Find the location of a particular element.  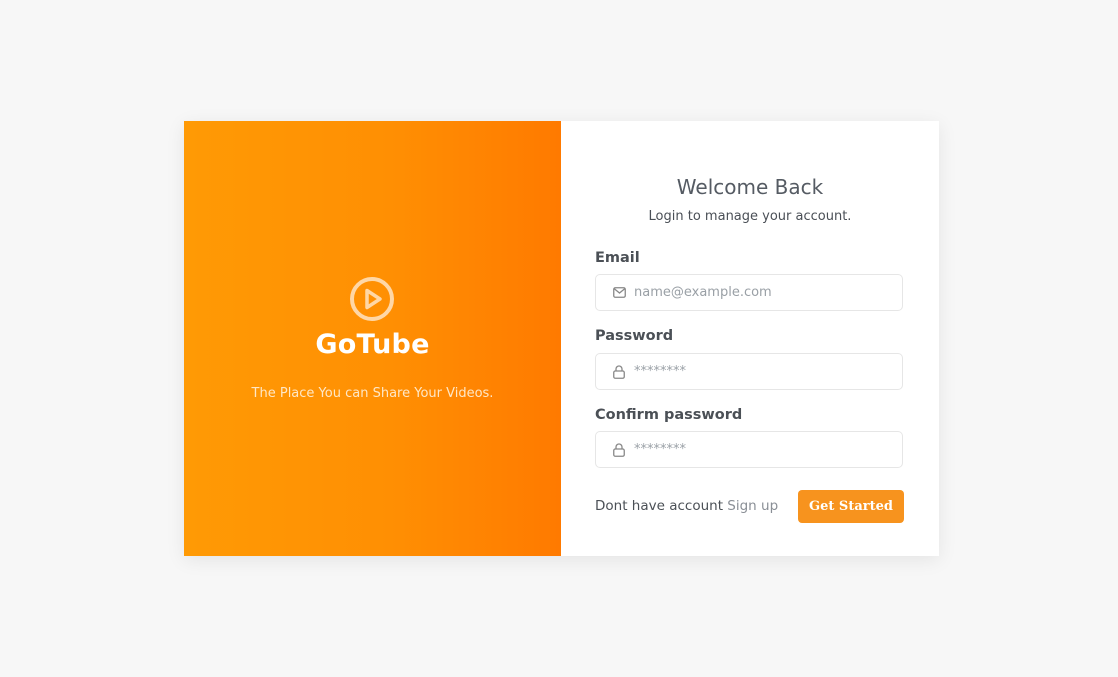

signup-link: Sign up is located at coordinates (752, 506).